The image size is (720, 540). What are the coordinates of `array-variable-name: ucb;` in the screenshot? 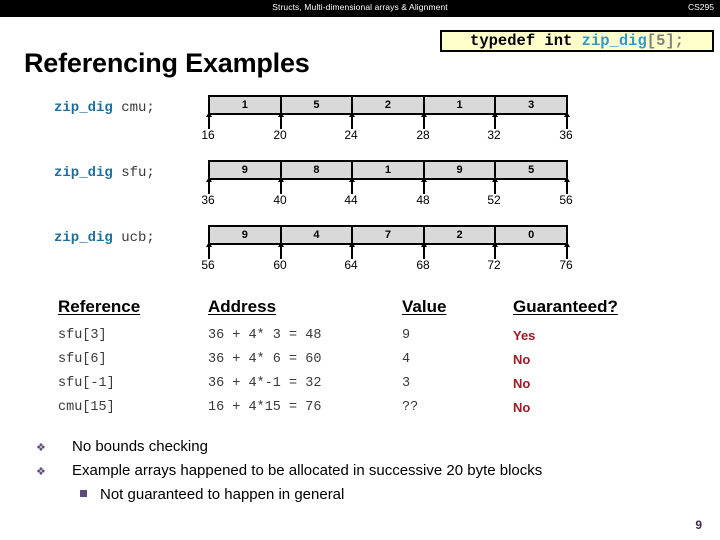 It's located at (133, 238).